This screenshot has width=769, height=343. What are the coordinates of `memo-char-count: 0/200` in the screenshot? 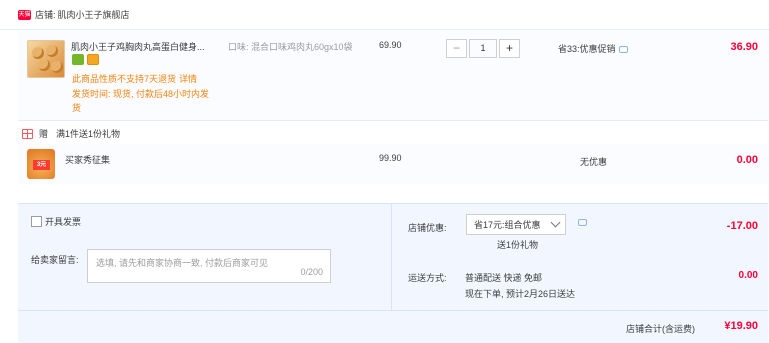 It's located at (311, 272).